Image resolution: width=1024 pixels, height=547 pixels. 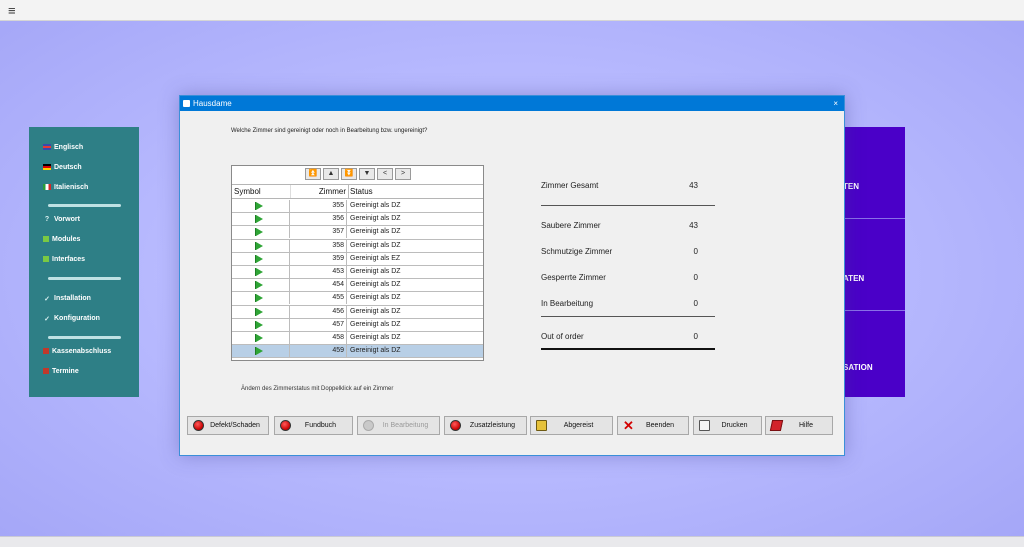 I want to click on button-label: Zusatzleistung, so click(x=492, y=425).